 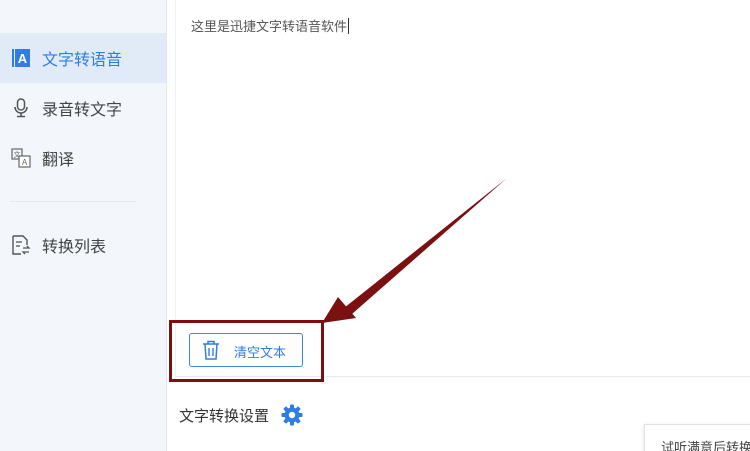 I want to click on tooltip-text: 试听满意后转换, so click(x=705, y=446).